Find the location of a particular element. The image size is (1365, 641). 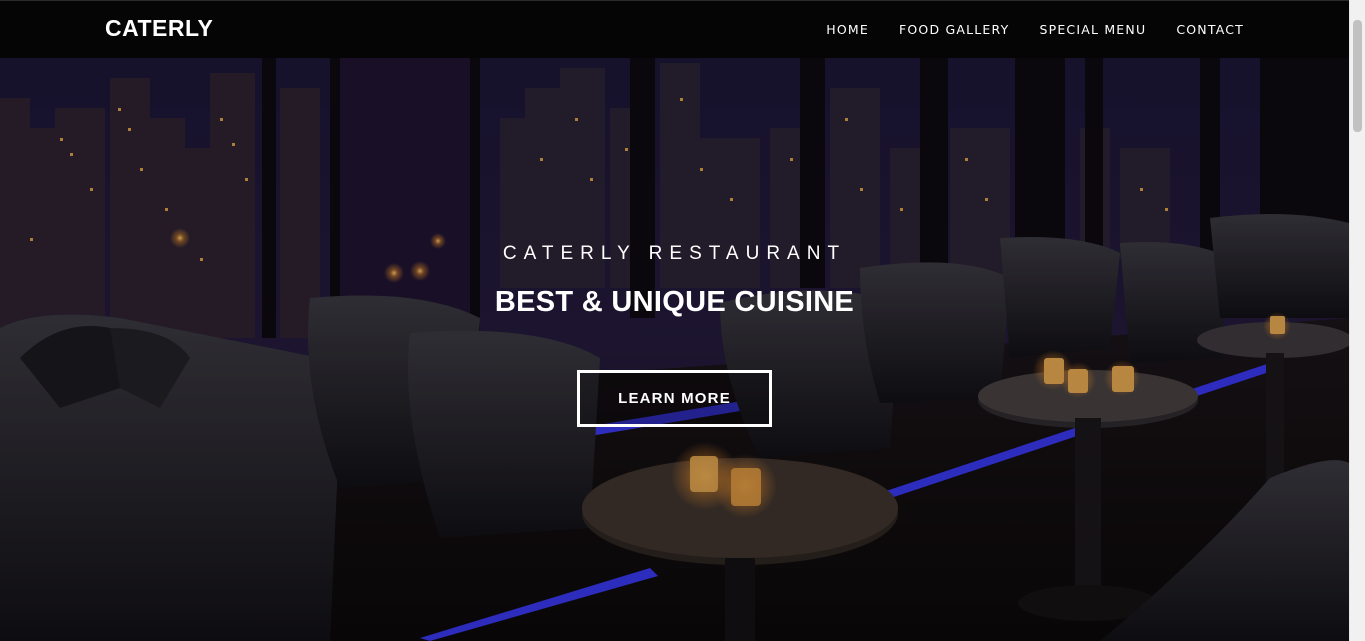

learn-more-button: LEARN MORE is located at coordinates (674, 398).